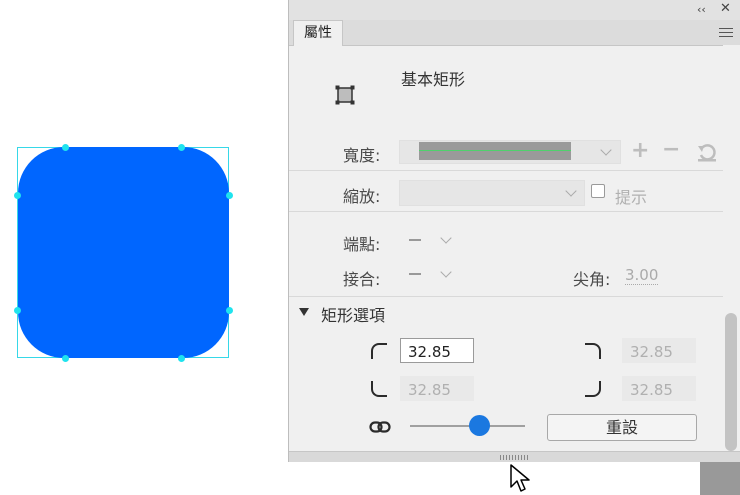 This screenshot has height=495, width=740. What do you see at coordinates (520, 478) in the screenshot?
I see `mouse-cursor-icon` at bounding box center [520, 478].